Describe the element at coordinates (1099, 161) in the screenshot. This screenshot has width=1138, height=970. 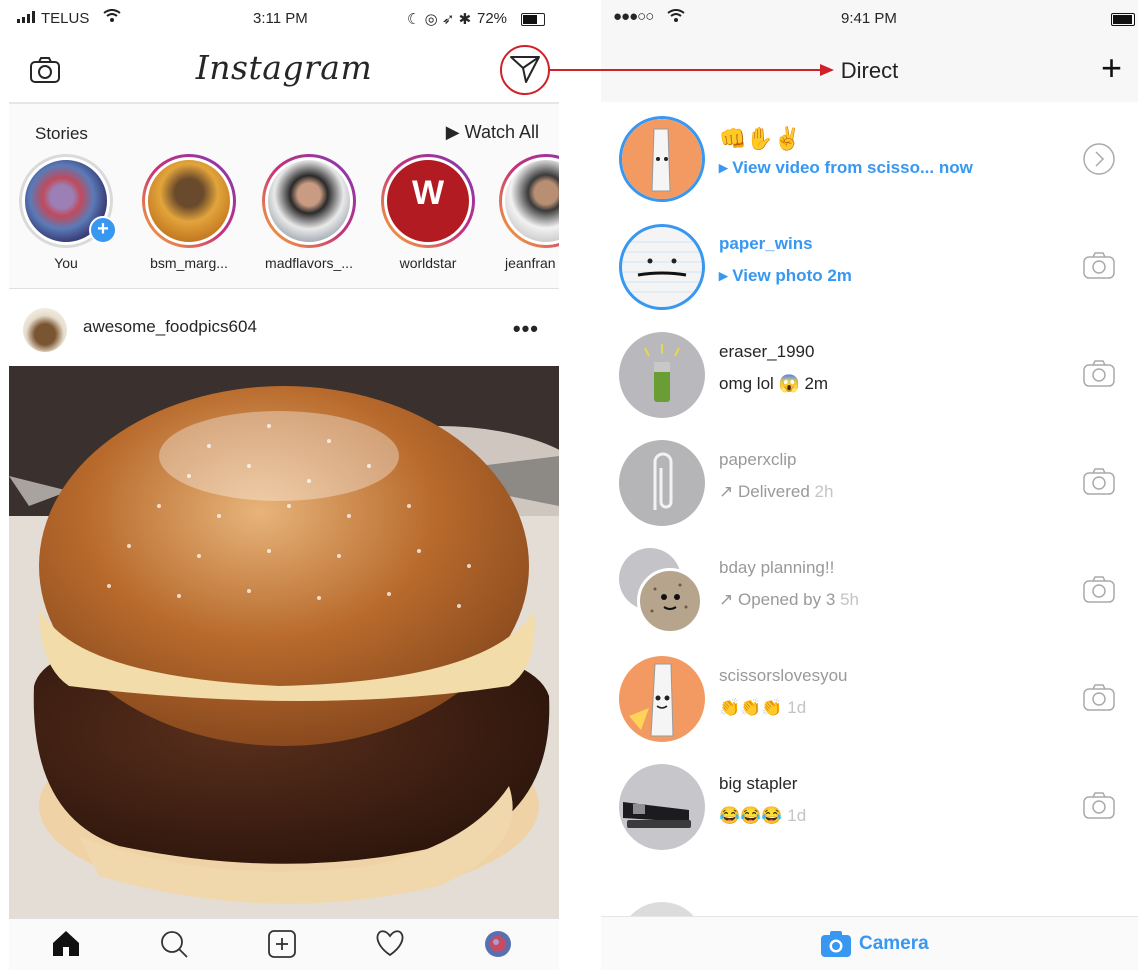
I see `chevron-right-icon` at that location.